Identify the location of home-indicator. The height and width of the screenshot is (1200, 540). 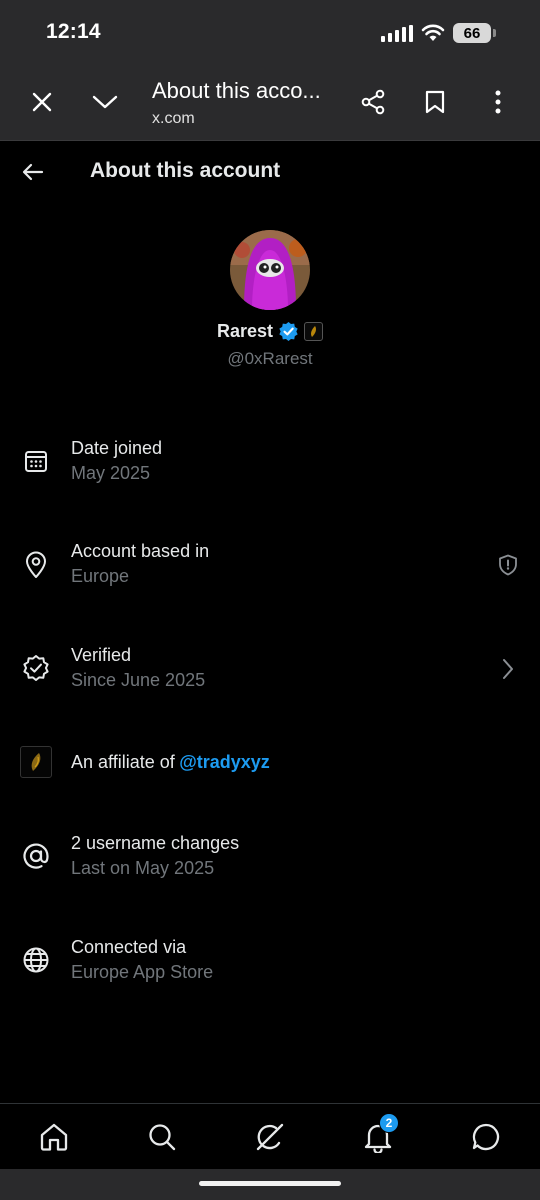
(270, 1183).